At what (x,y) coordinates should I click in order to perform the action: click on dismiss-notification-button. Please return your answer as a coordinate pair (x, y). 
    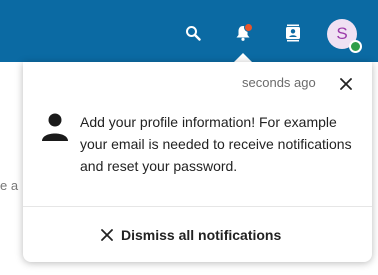
    Looking at the image, I should click on (346, 84).